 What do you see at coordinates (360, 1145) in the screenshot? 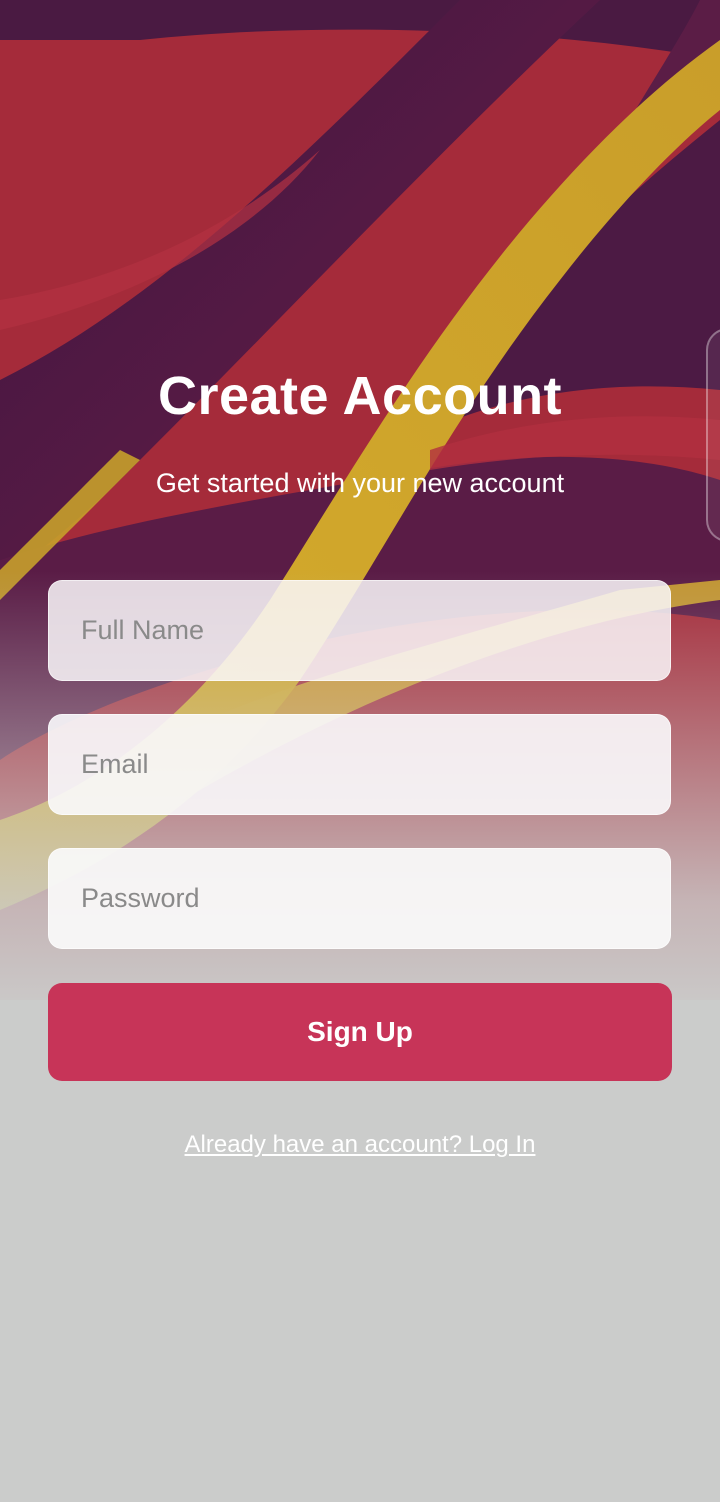
I see `login-link: Already have an account? Log In` at bounding box center [360, 1145].